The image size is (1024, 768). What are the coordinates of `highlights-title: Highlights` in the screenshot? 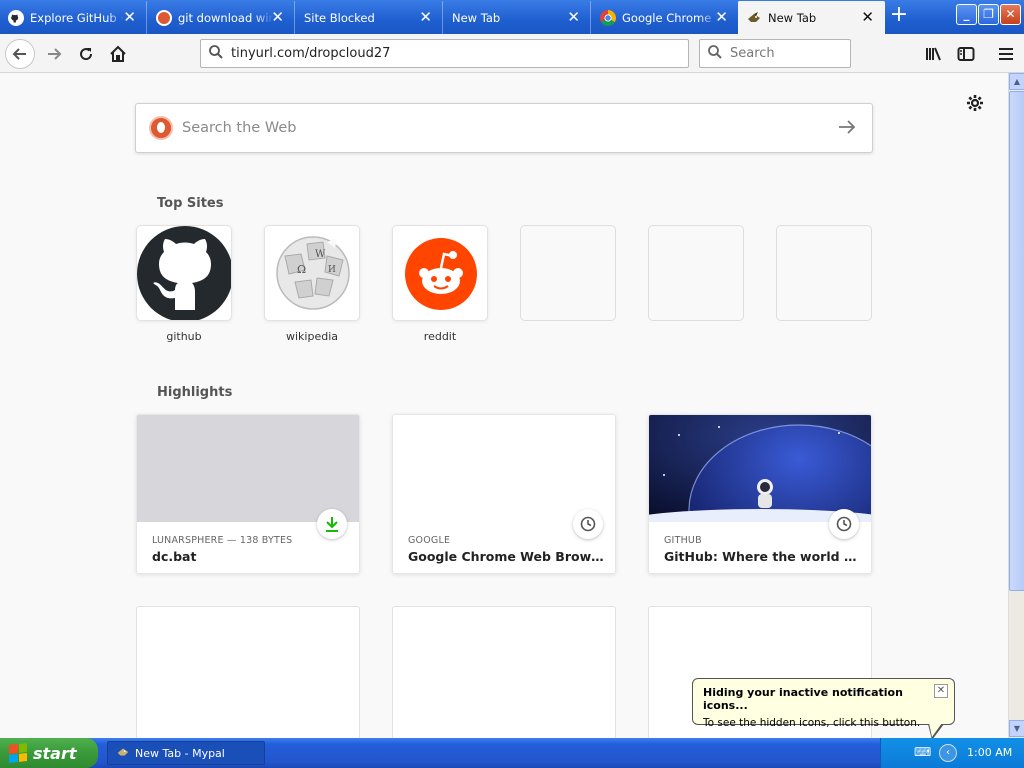 It's located at (195, 392).